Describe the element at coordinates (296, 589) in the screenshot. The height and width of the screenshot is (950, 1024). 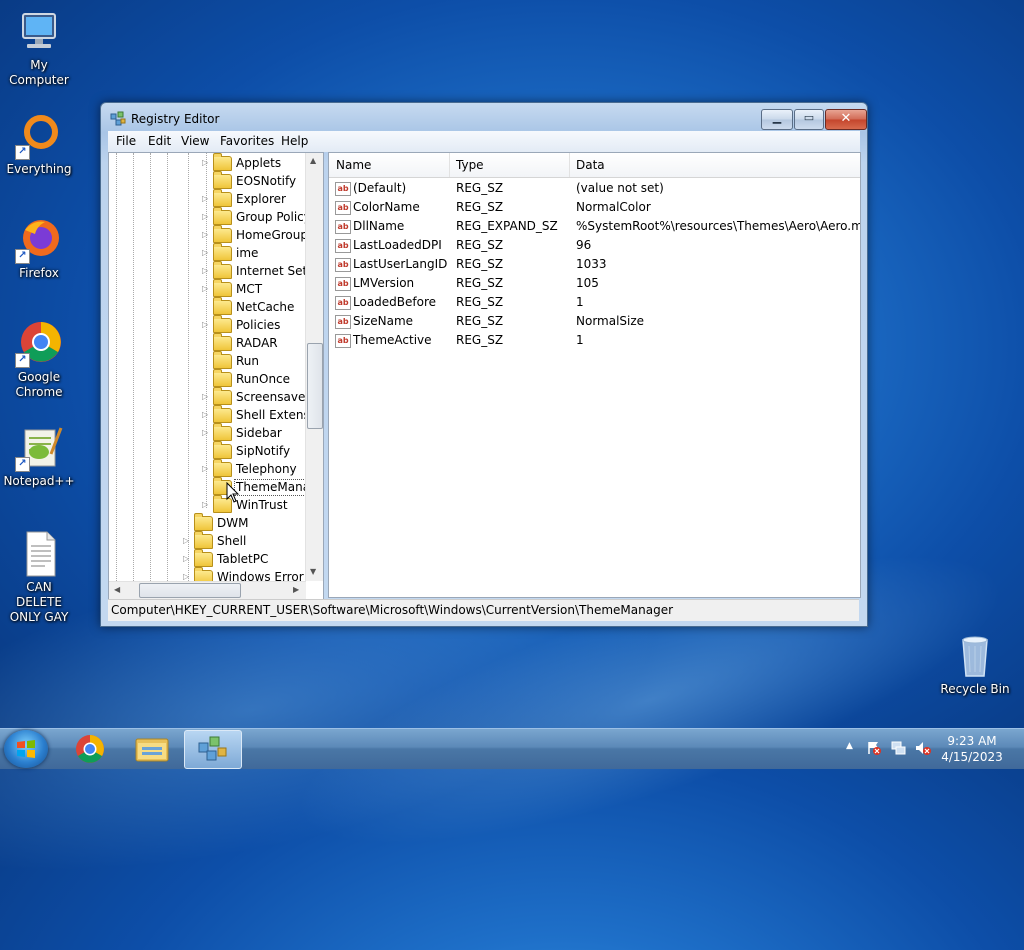
I see `scroll-right-arrow-icon: ▶` at that location.